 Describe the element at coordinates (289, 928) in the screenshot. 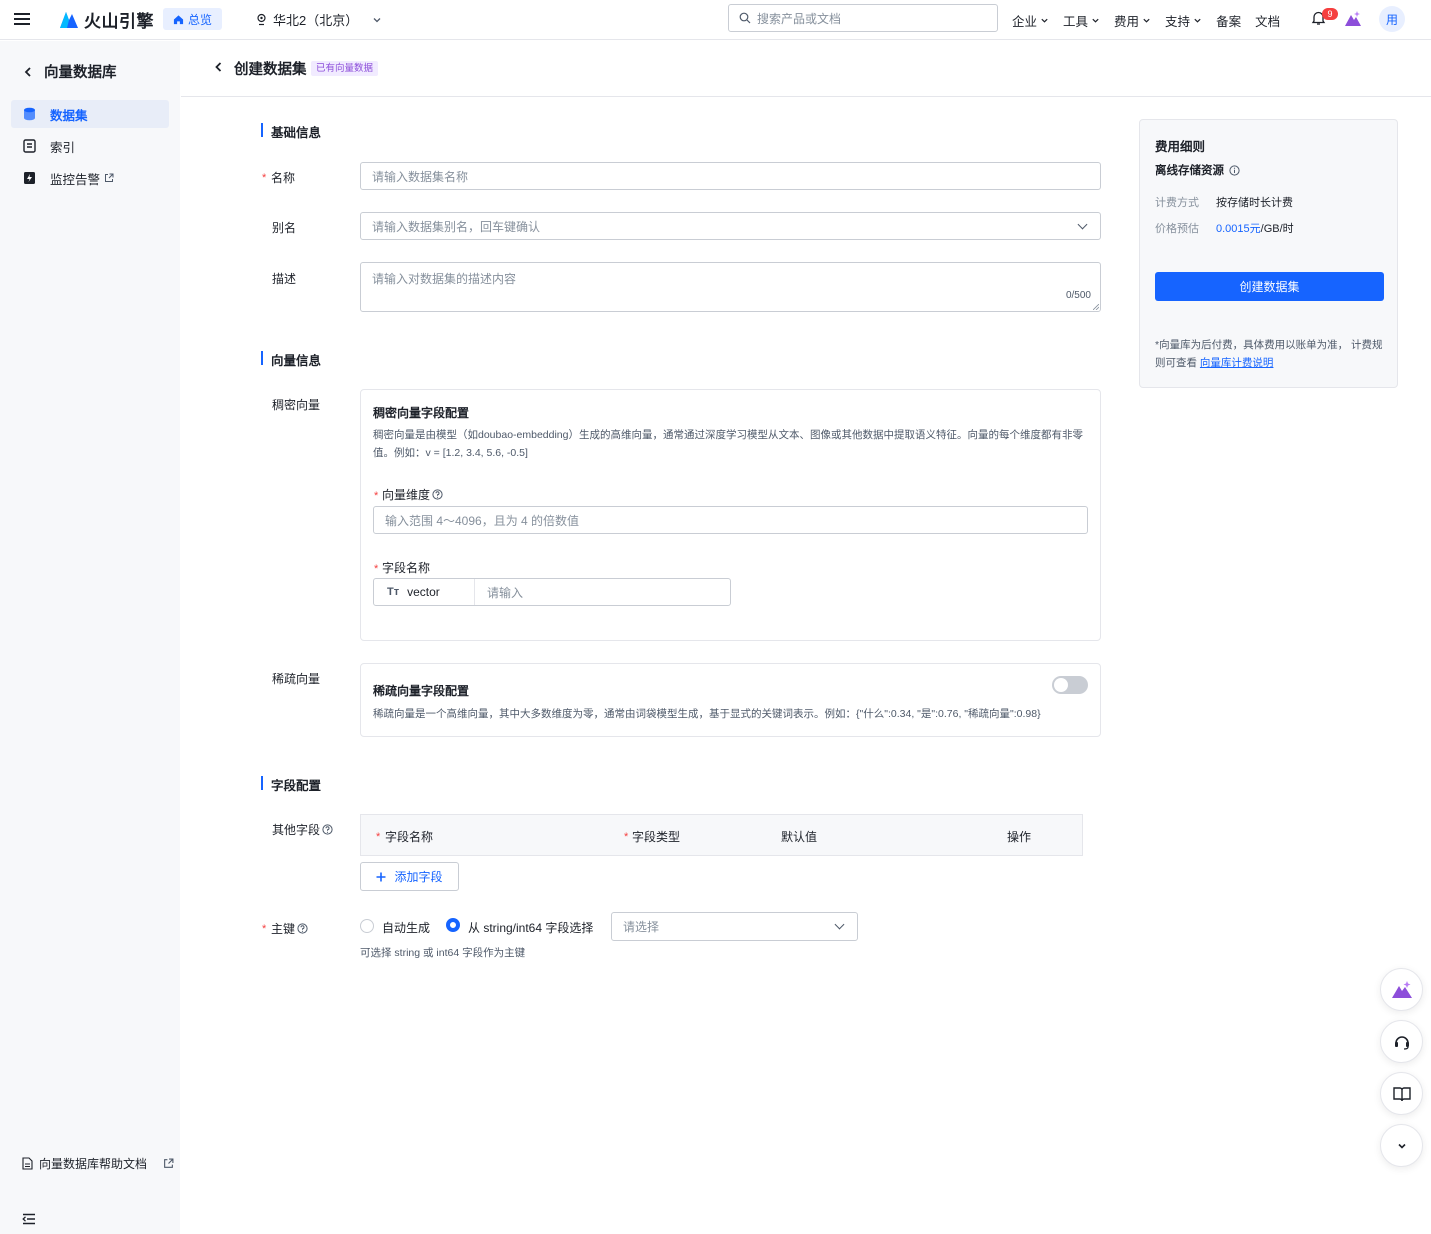

I see `primary-key-label-wrap: 主键` at that location.